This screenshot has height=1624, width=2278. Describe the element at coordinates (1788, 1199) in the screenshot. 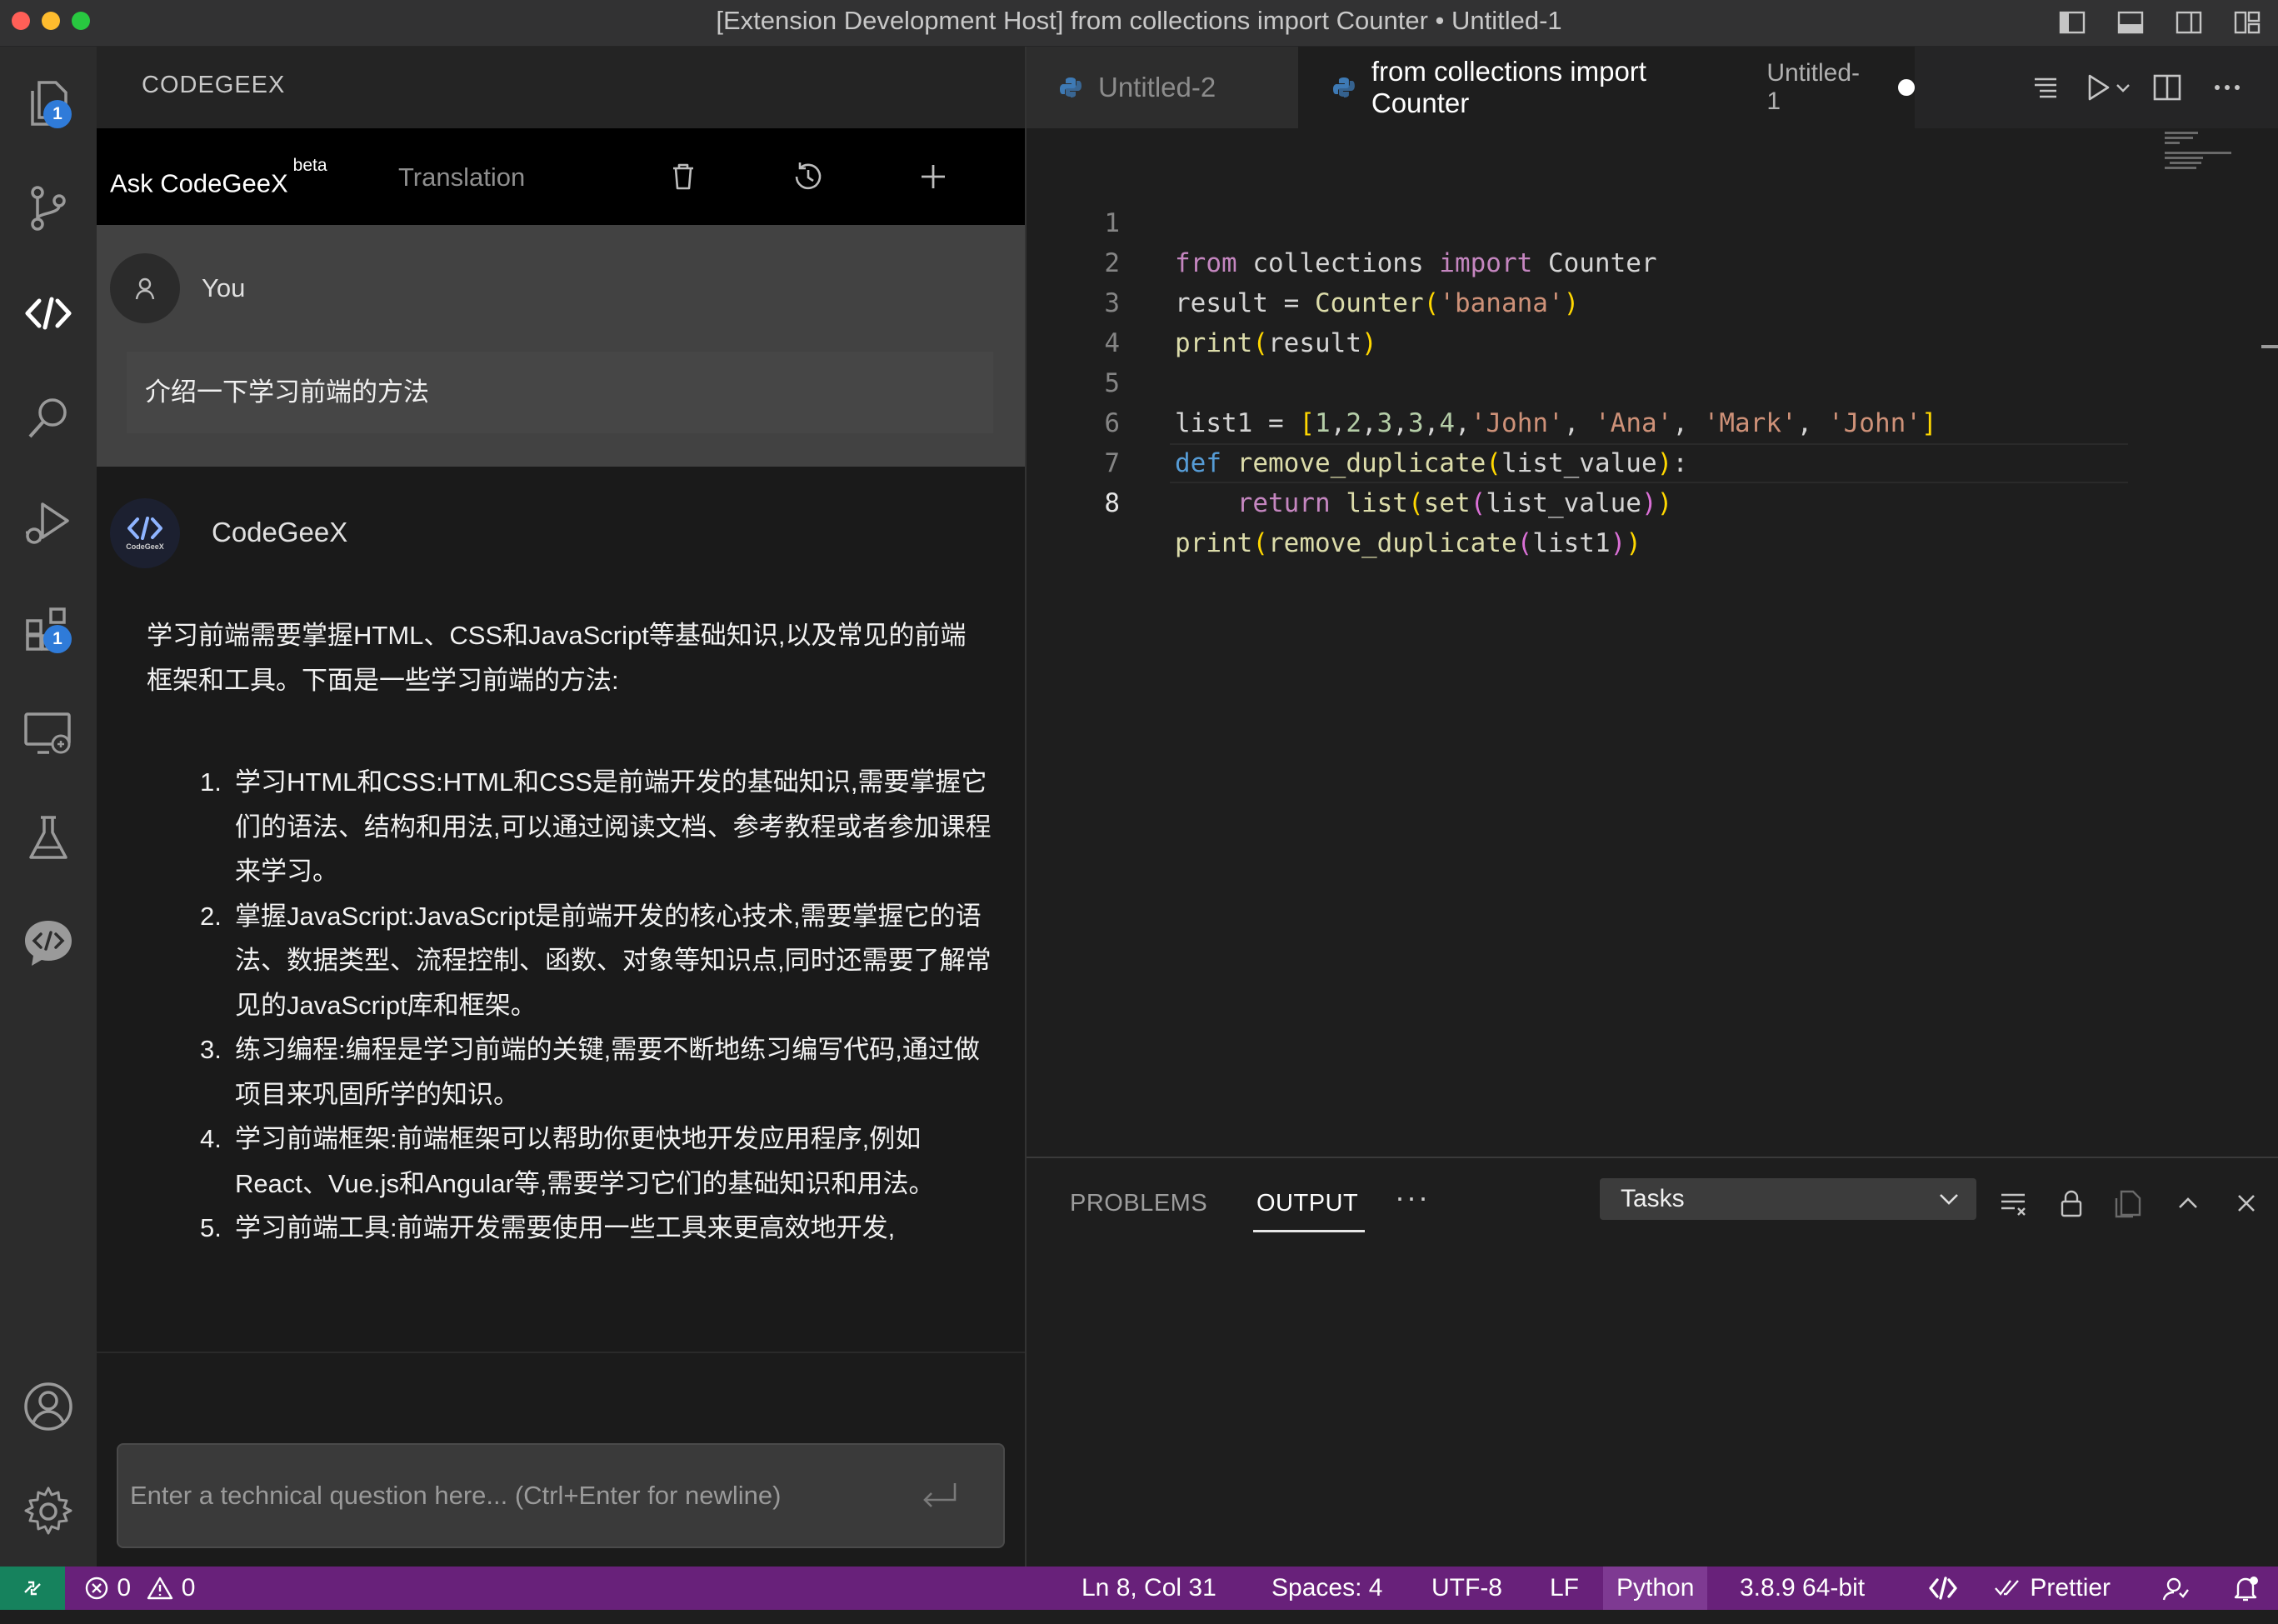

I see `output-channel-select: Tasks` at that location.